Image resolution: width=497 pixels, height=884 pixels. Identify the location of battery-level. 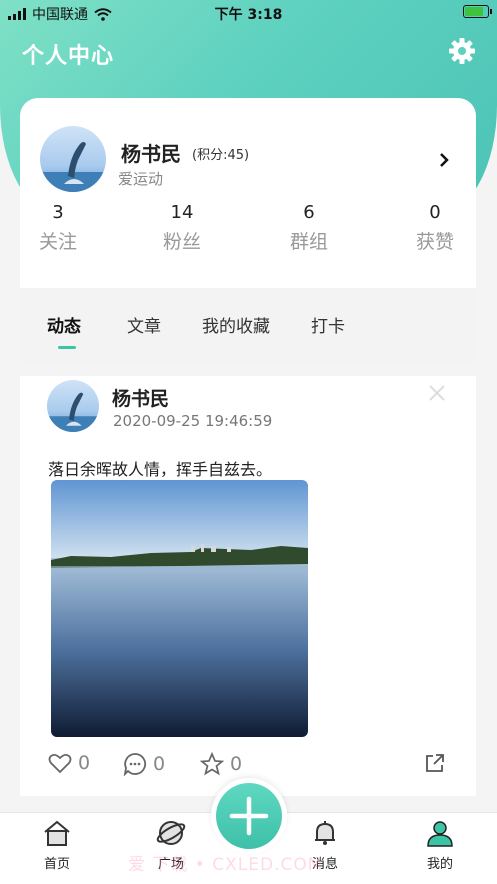
(474, 11).